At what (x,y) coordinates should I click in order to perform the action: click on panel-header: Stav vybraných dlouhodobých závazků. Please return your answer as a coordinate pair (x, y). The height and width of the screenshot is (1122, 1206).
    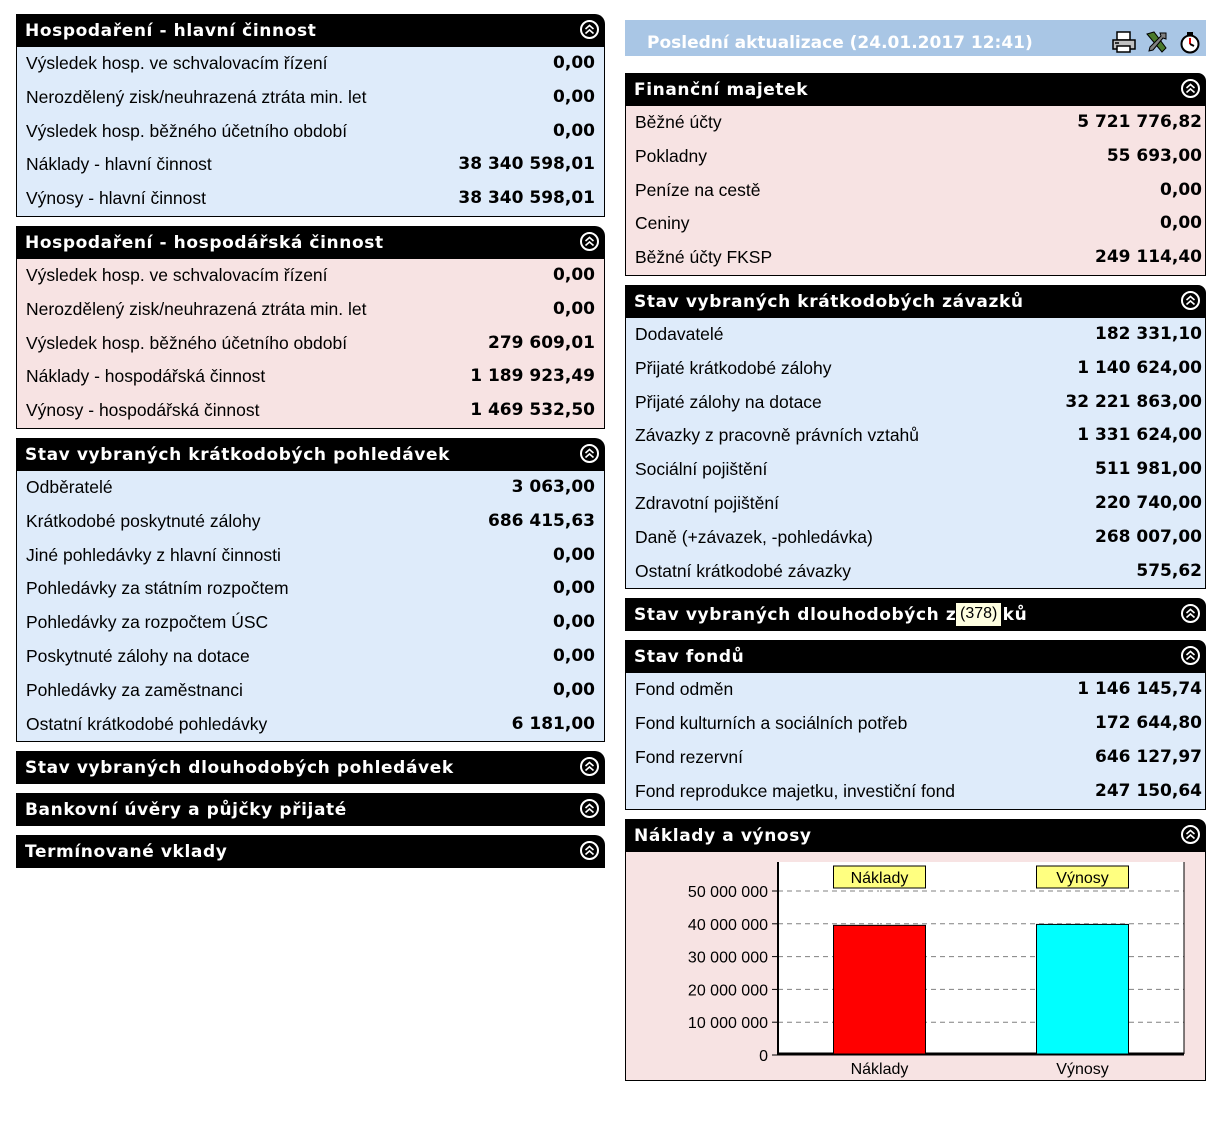
    Looking at the image, I should click on (915, 615).